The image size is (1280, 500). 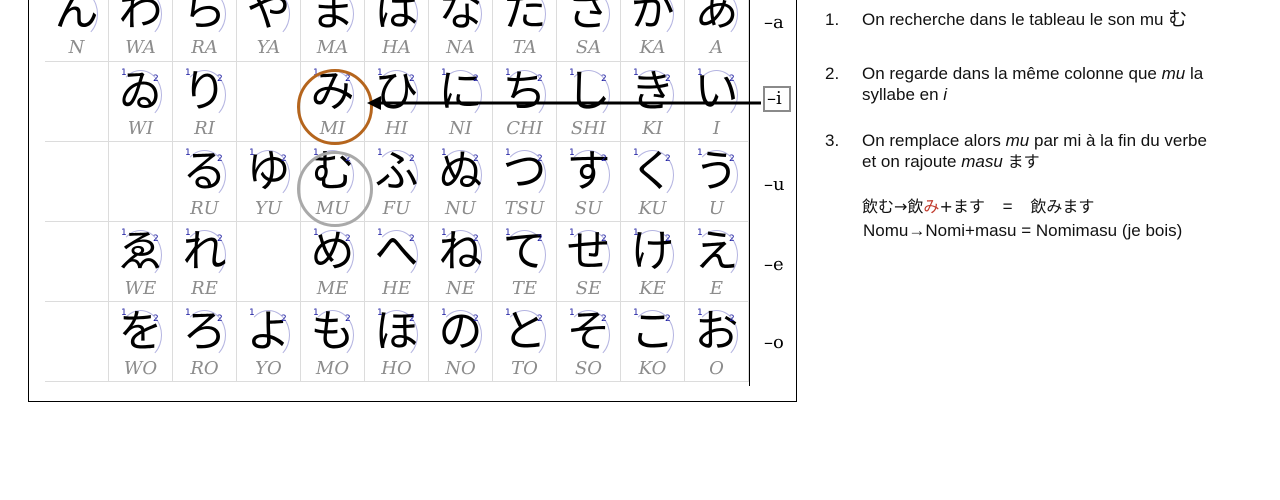 I want to click on step-3-line1-em: mu, so click(x=1017, y=140).